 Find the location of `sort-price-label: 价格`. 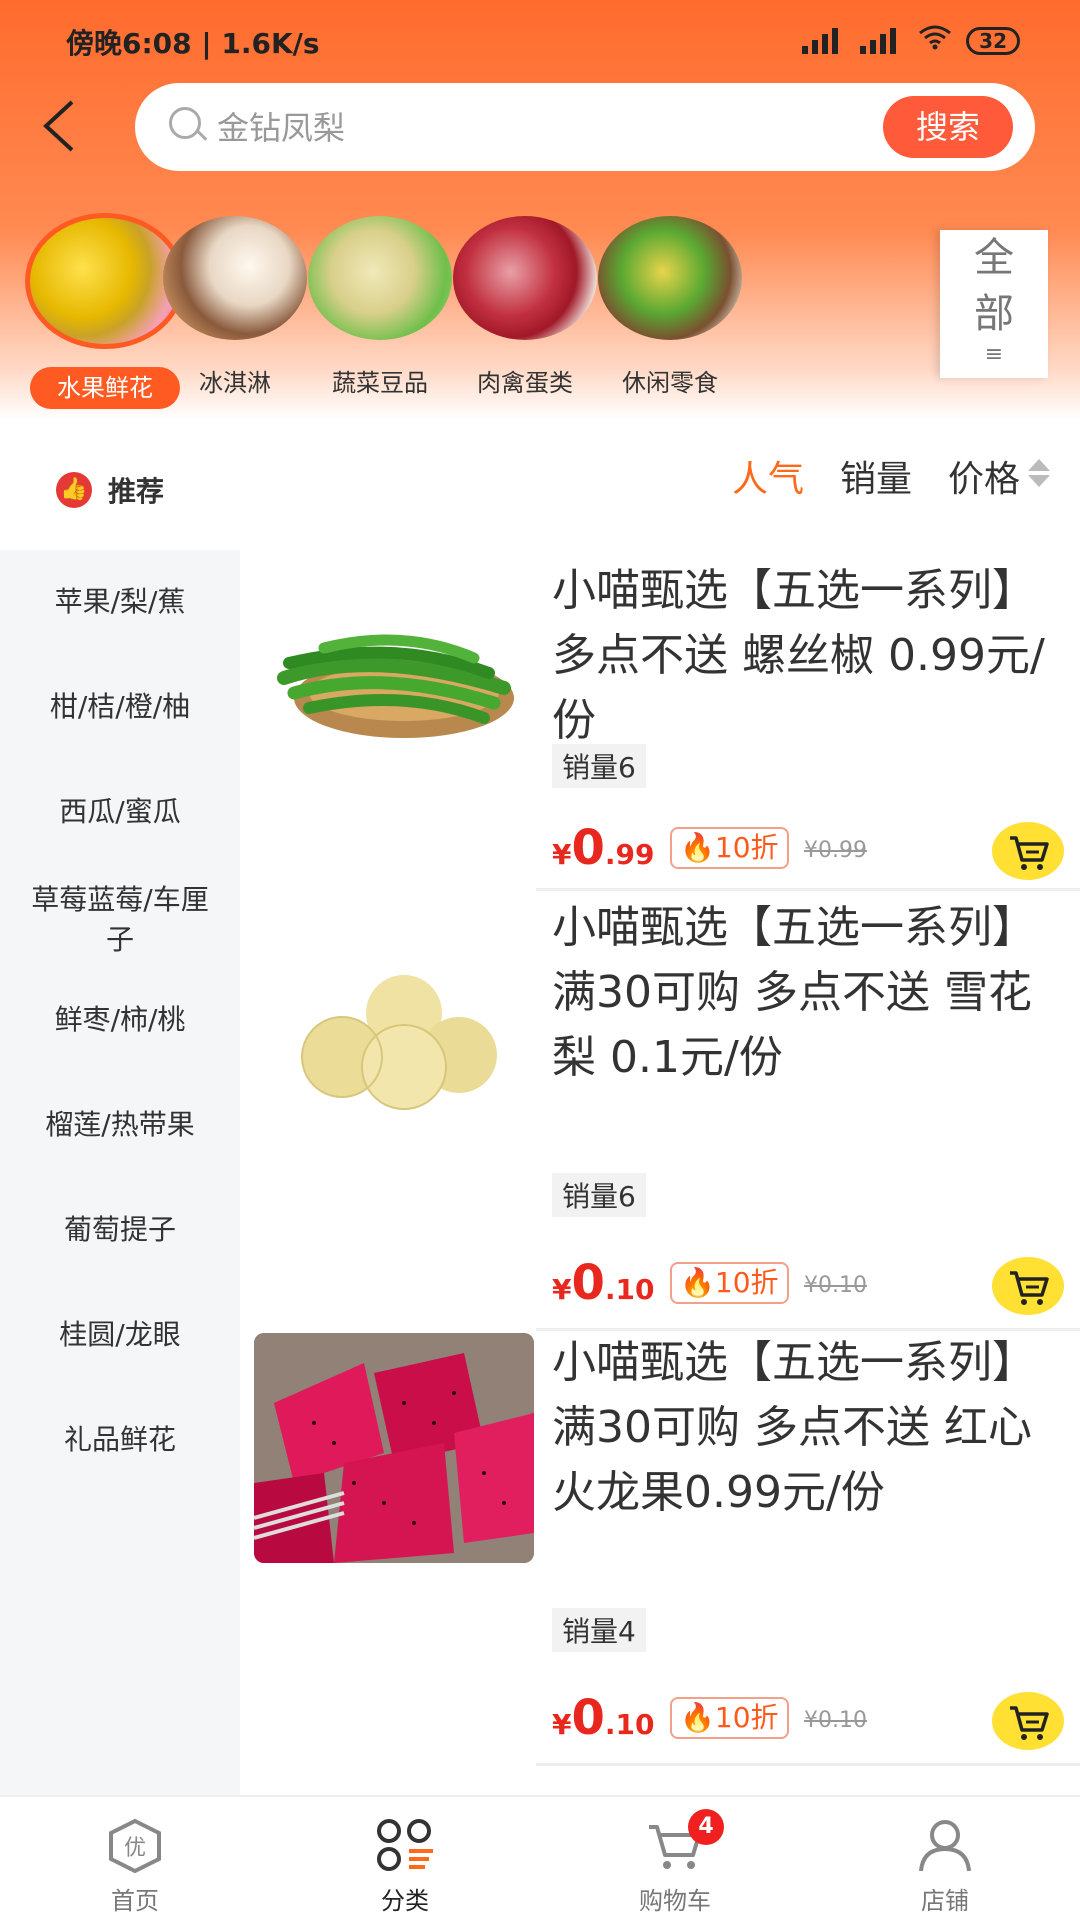

sort-price-label: 价格 is located at coordinates (983, 479).